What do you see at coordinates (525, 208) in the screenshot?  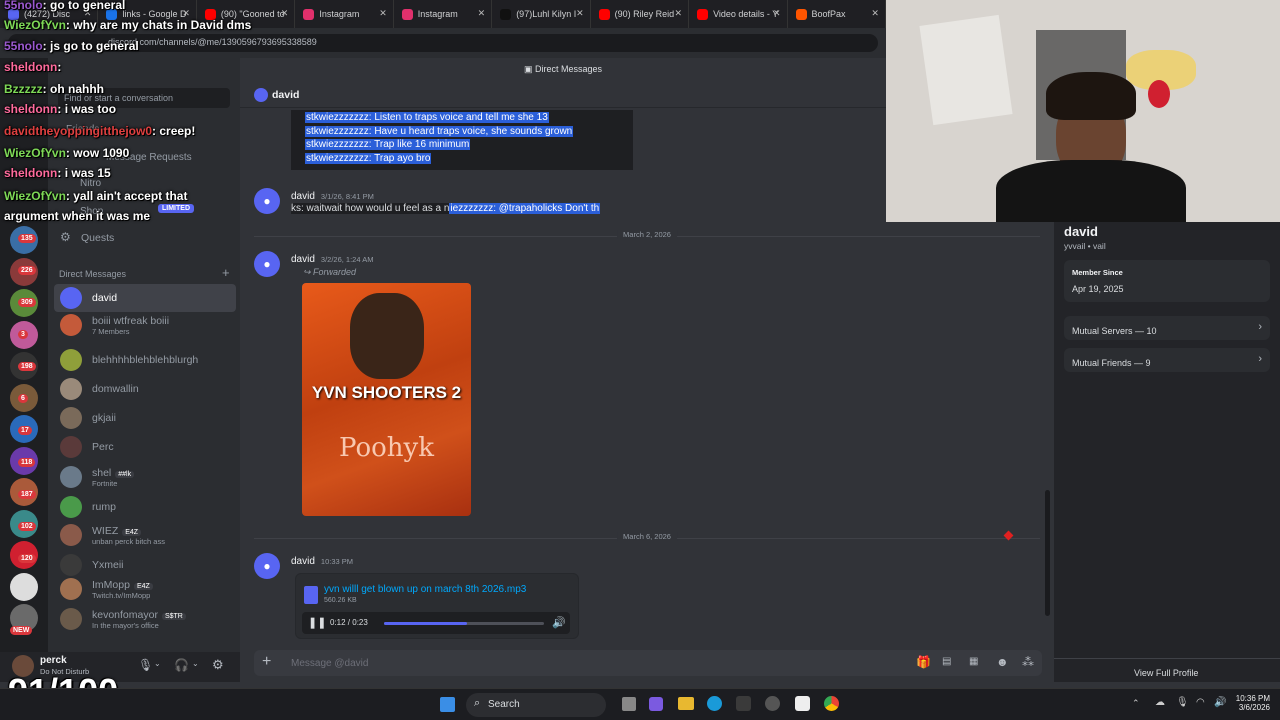 I see `message-text-selected: iezzzzzzz: @trapaholicks Don't th` at bounding box center [525, 208].